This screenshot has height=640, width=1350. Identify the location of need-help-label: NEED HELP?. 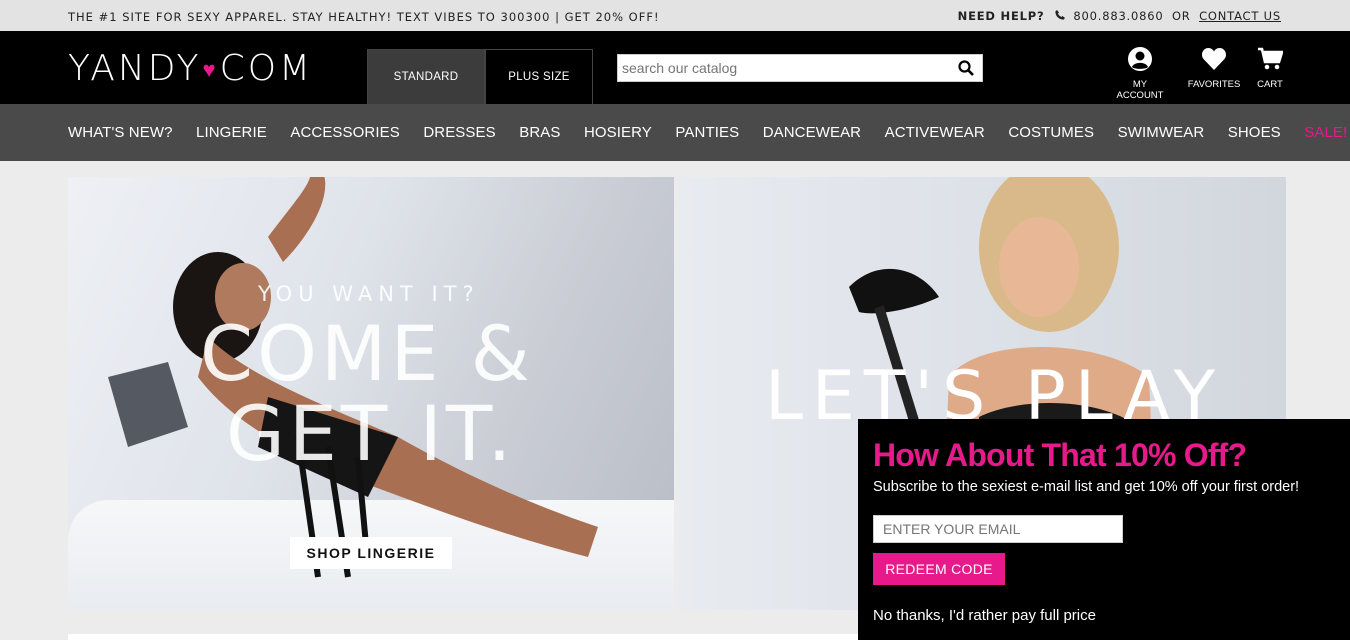
(1001, 16).